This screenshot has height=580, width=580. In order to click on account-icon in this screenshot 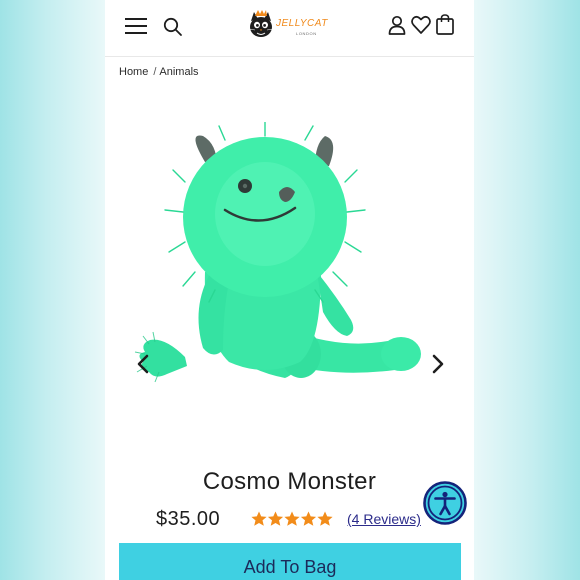, I will do `click(397, 25)`.